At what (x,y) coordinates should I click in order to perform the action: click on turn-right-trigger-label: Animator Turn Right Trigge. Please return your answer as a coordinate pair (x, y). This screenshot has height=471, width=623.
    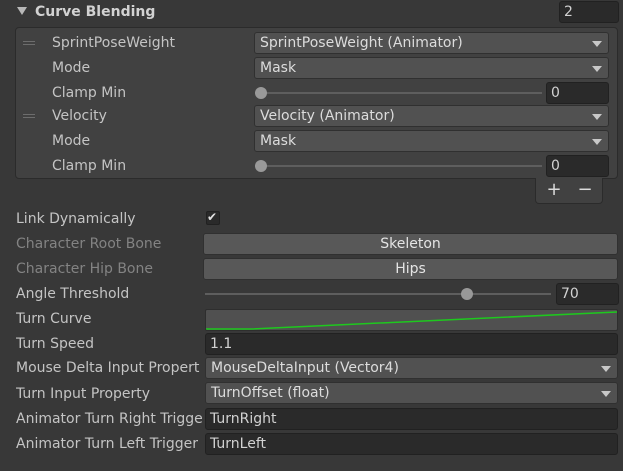
    Looking at the image, I should click on (109, 419).